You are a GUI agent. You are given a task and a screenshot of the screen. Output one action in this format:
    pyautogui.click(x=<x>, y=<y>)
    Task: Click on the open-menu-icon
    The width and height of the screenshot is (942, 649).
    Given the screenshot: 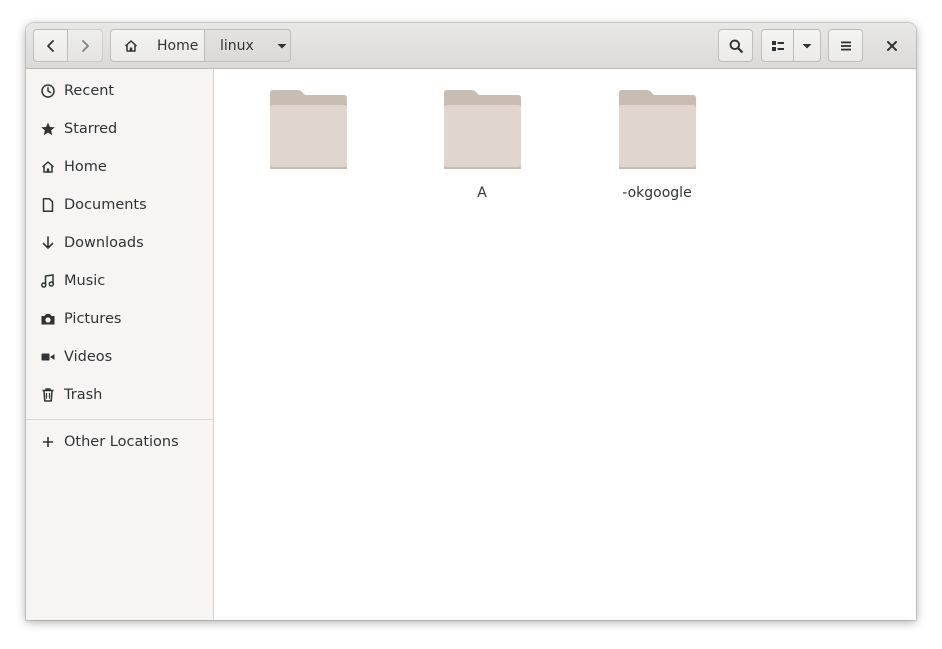 What is the action you would take?
    pyautogui.click(x=846, y=46)
    